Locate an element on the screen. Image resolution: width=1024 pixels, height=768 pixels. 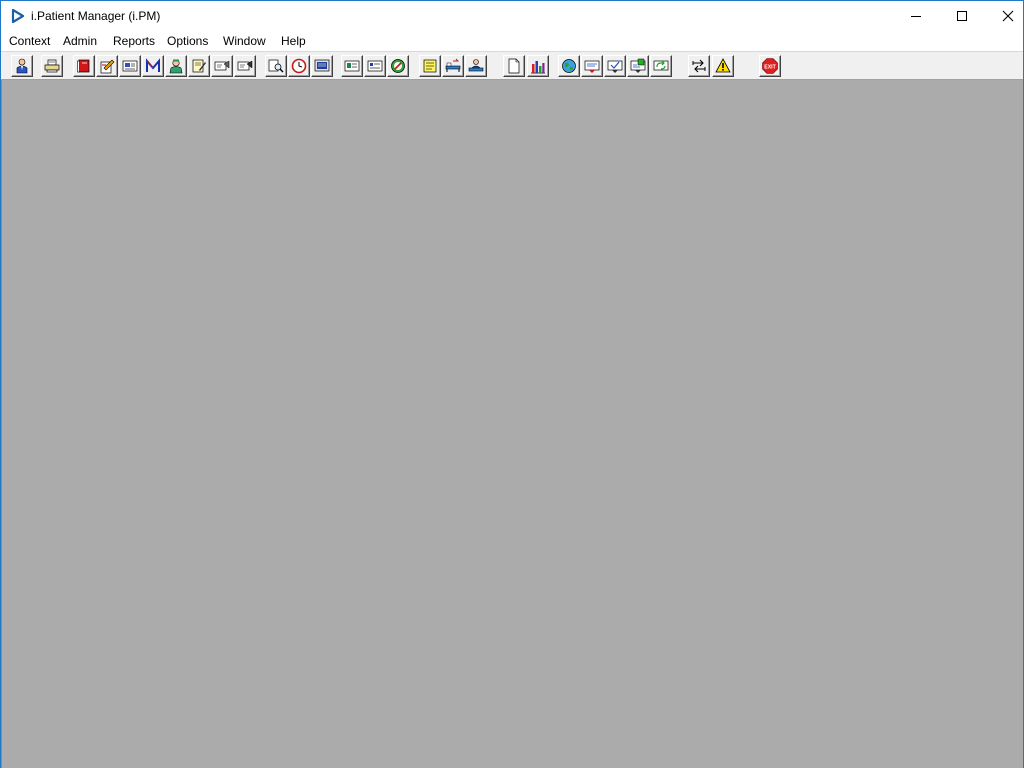
form-view-icon is located at coordinates (130, 66).